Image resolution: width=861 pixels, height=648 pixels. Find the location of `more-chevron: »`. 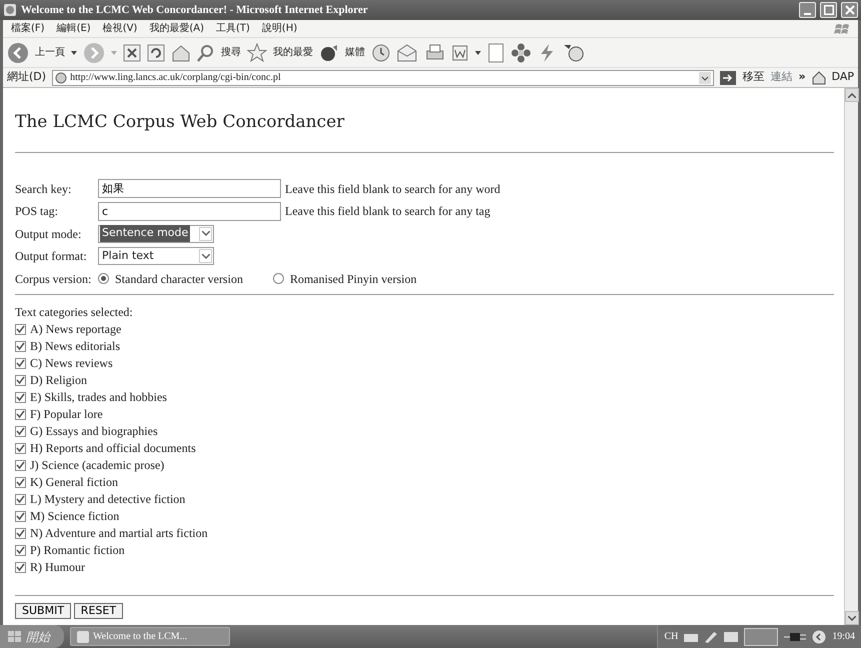

more-chevron: » is located at coordinates (802, 77).